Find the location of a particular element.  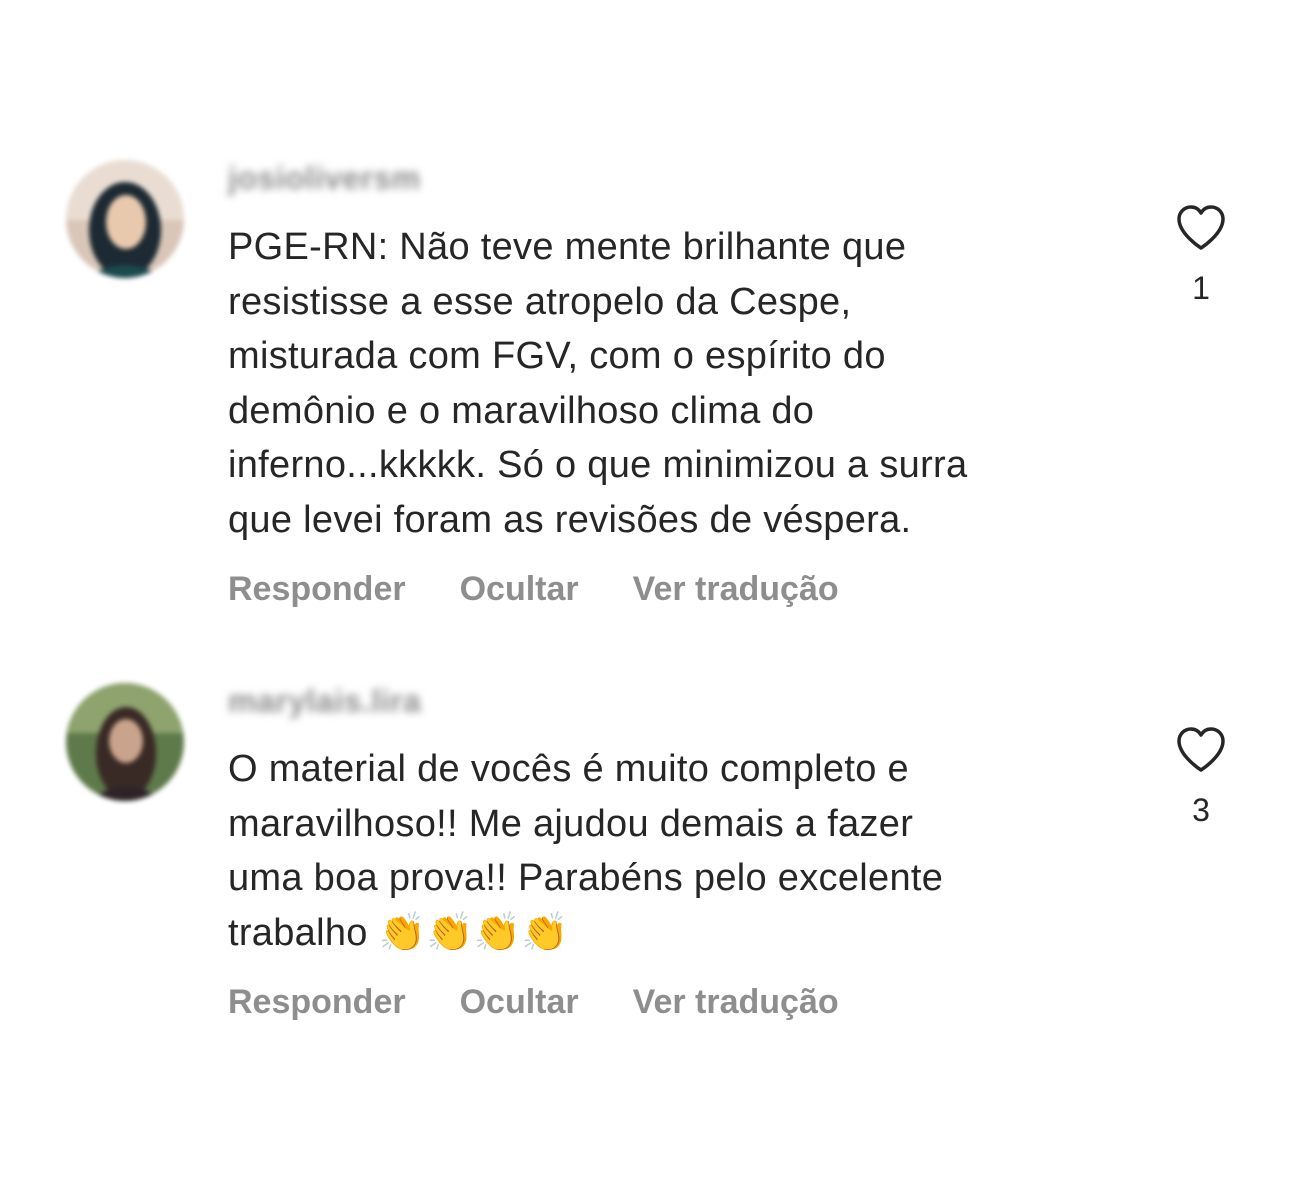

comment-line: resistisse a esse atropelo da Cespe, is located at coordinates (540, 301).